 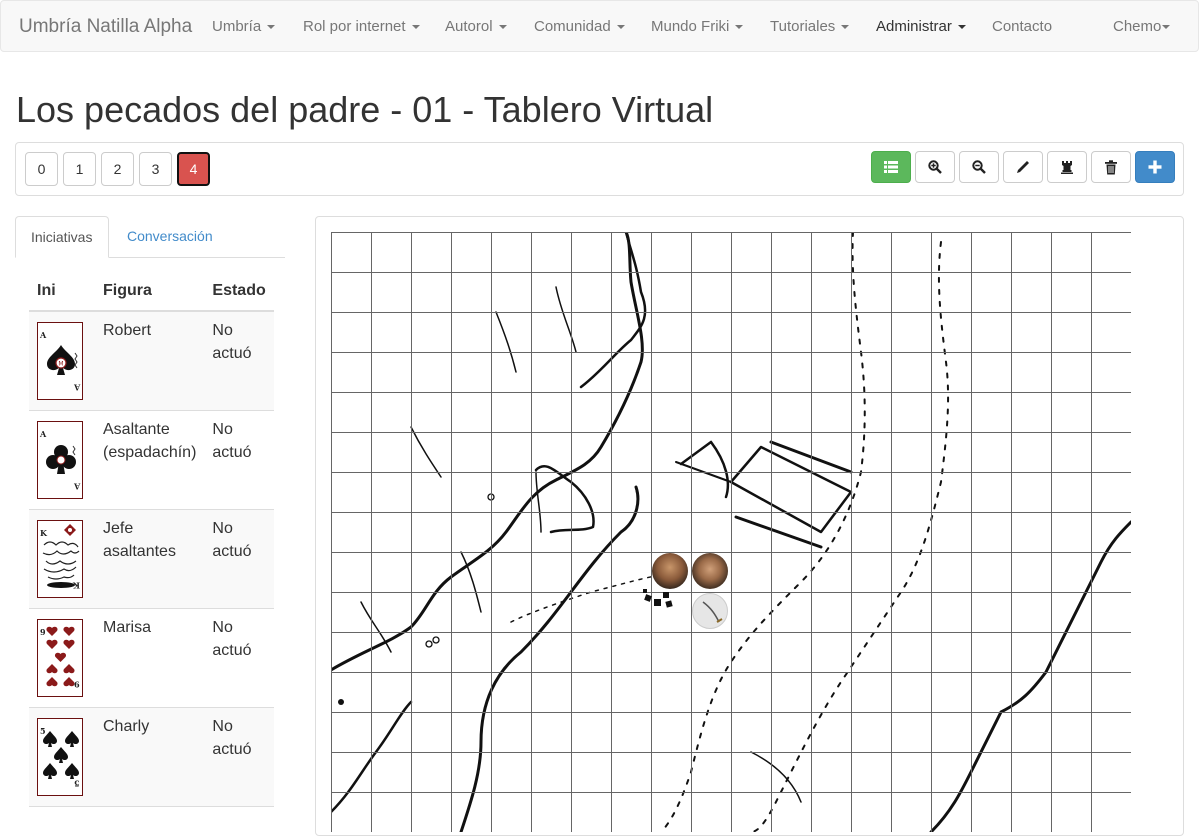 What do you see at coordinates (117, 169) in the screenshot?
I see `layer-button-2: 2` at bounding box center [117, 169].